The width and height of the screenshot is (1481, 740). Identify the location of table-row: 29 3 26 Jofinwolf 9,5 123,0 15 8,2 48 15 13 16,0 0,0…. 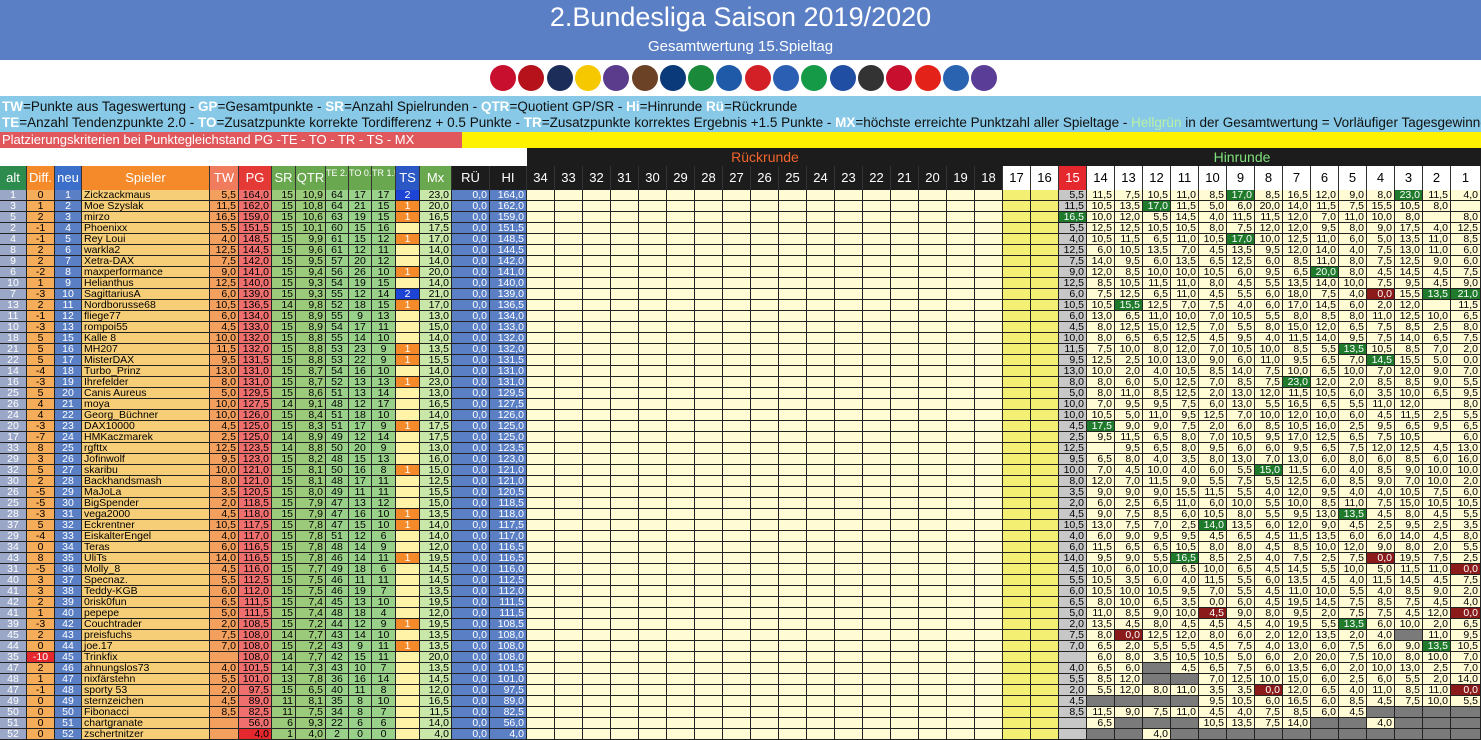
(740, 459).